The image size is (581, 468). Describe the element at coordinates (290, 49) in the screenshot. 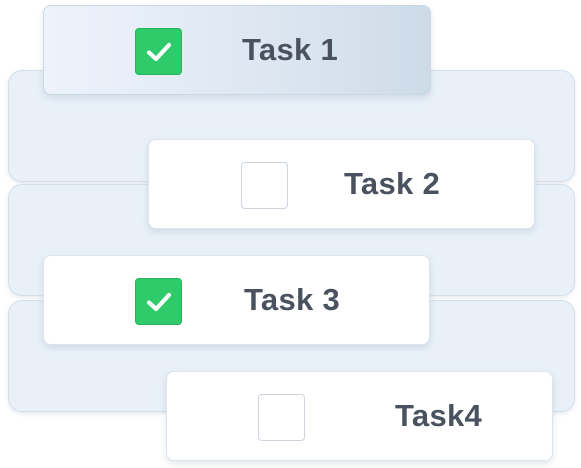

I see `task-label: Task 1` at that location.